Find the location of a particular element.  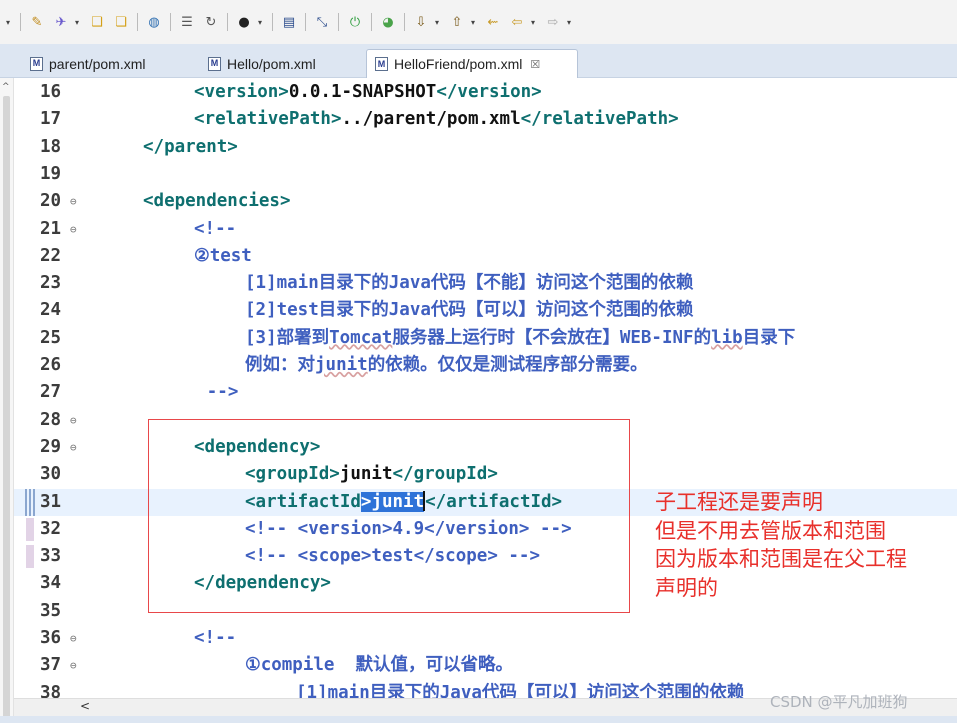

line-number: 30 is located at coordinates (51, 474).